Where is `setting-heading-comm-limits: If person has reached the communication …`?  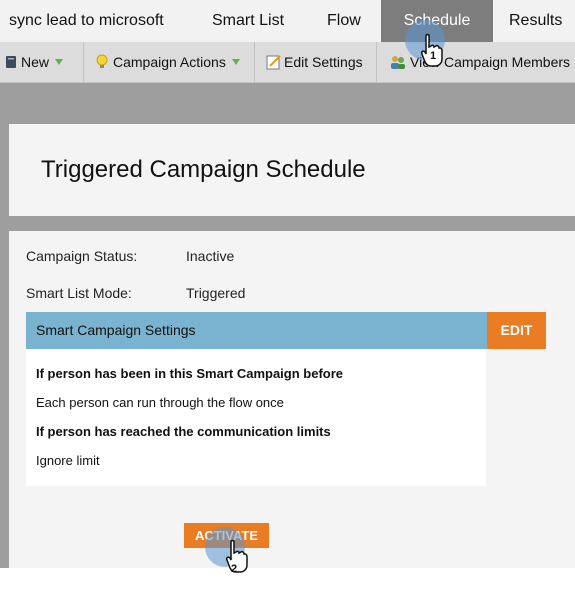
setting-heading-comm-limits: If person has reached the communication … is located at coordinates (183, 431).